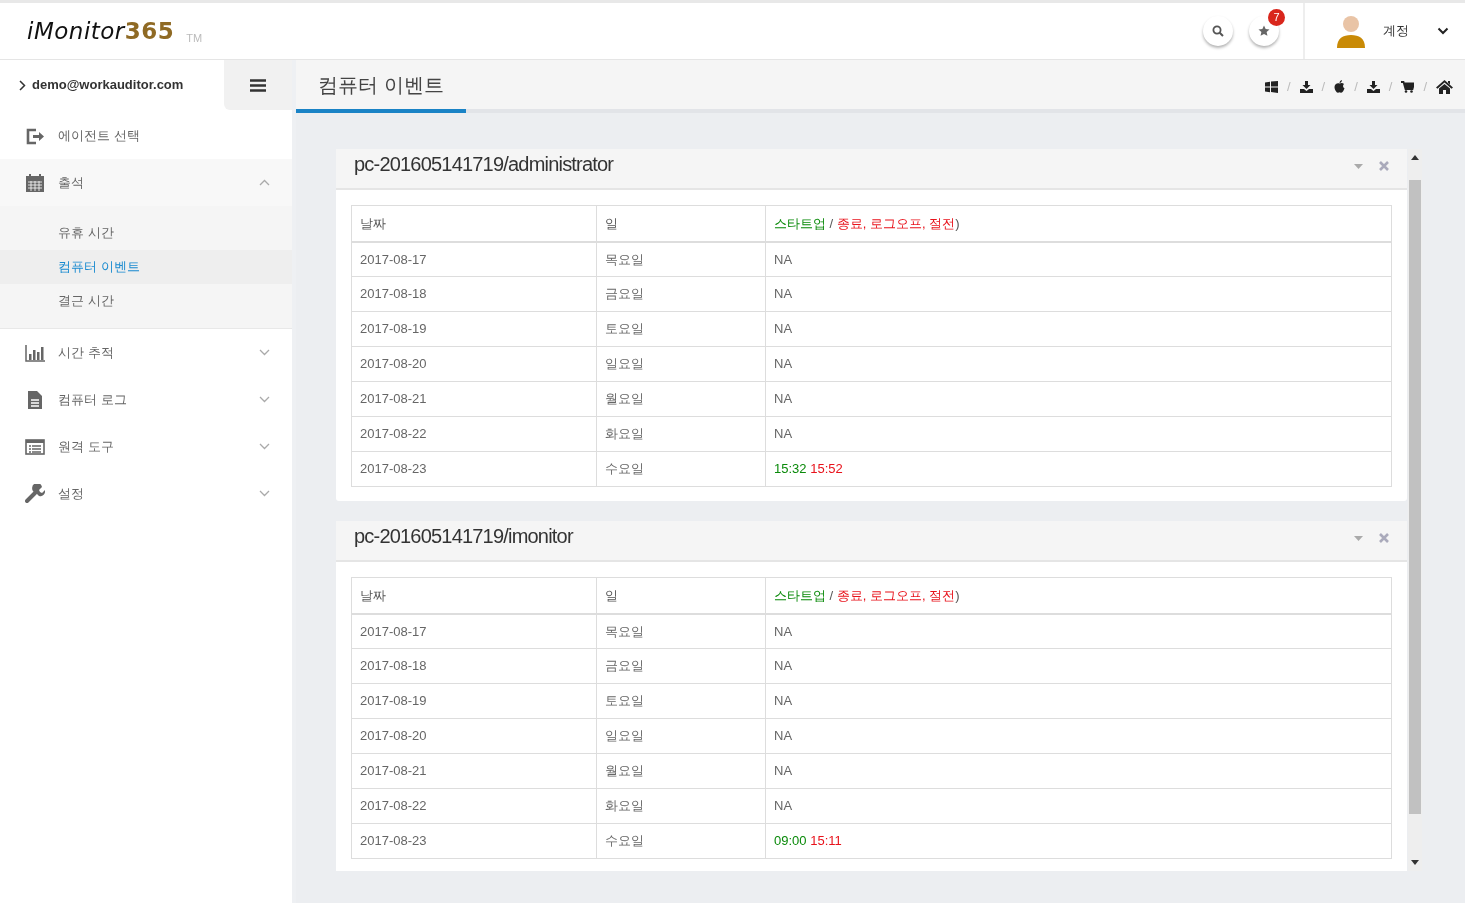 This screenshot has height=903, width=1465. What do you see at coordinates (1264, 31) in the screenshot?
I see `star-icon` at bounding box center [1264, 31].